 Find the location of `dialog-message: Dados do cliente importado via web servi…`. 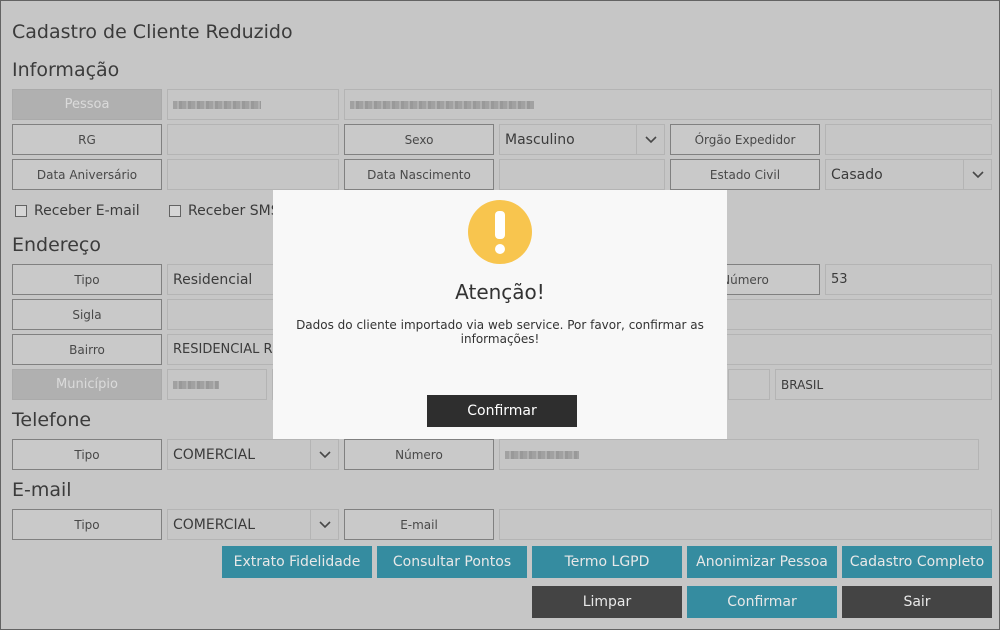

dialog-message: Dados do cliente importado via web servi… is located at coordinates (500, 332).